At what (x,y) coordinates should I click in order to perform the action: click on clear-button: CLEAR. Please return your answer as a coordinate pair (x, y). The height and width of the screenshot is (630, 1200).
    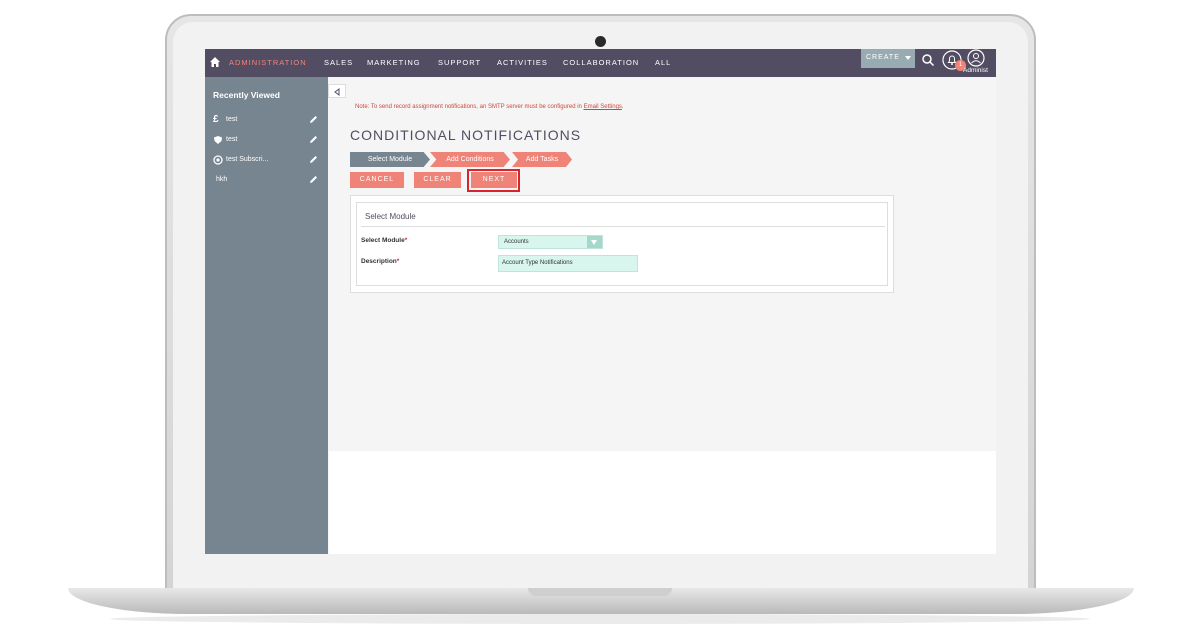
    Looking at the image, I should click on (437, 180).